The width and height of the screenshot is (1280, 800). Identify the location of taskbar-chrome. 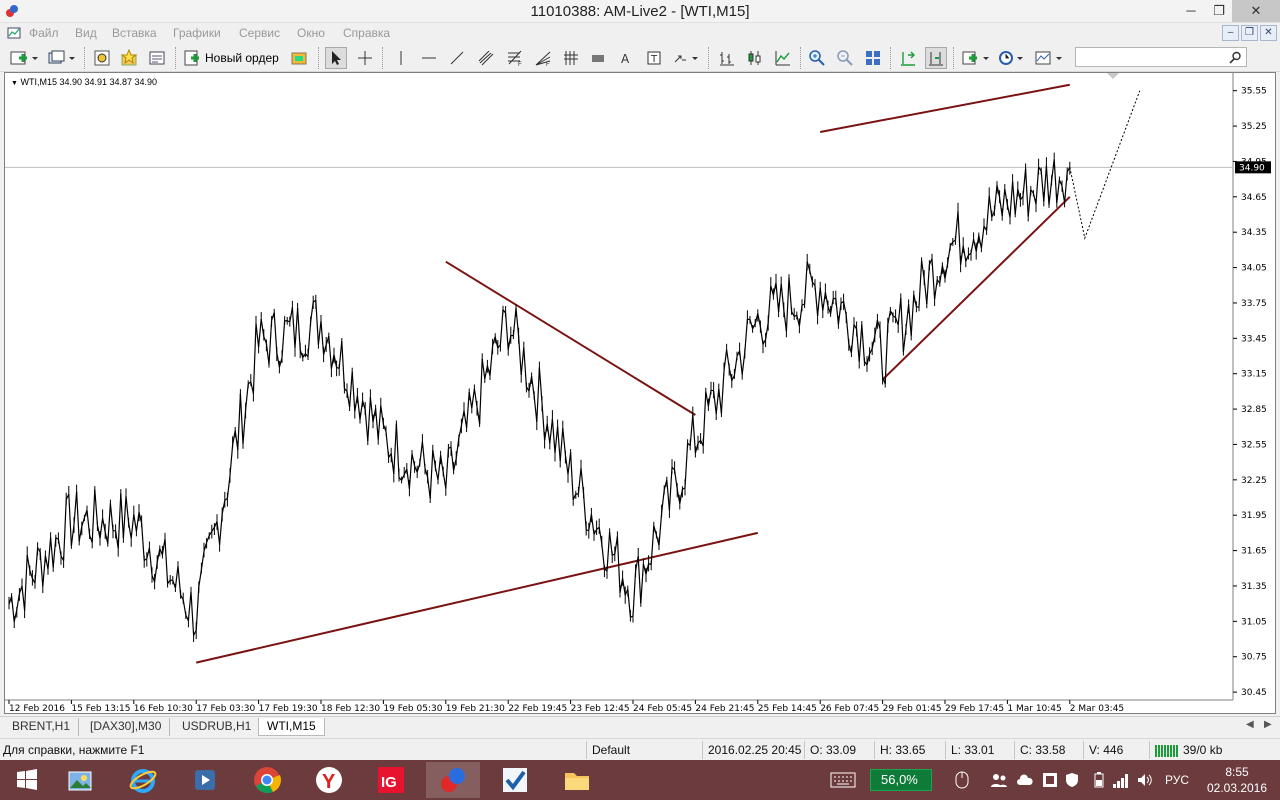
(267, 780).